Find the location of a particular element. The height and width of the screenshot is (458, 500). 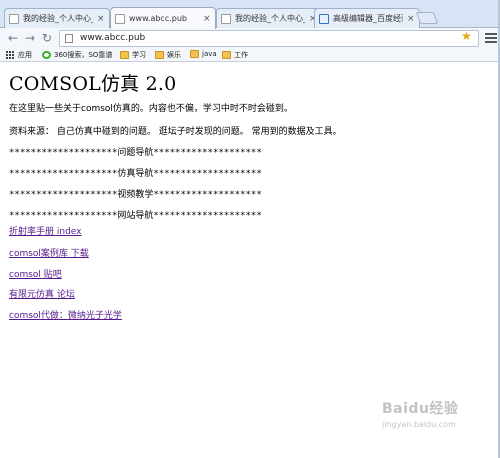

new-tab-button is located at coordinates (427, 18).